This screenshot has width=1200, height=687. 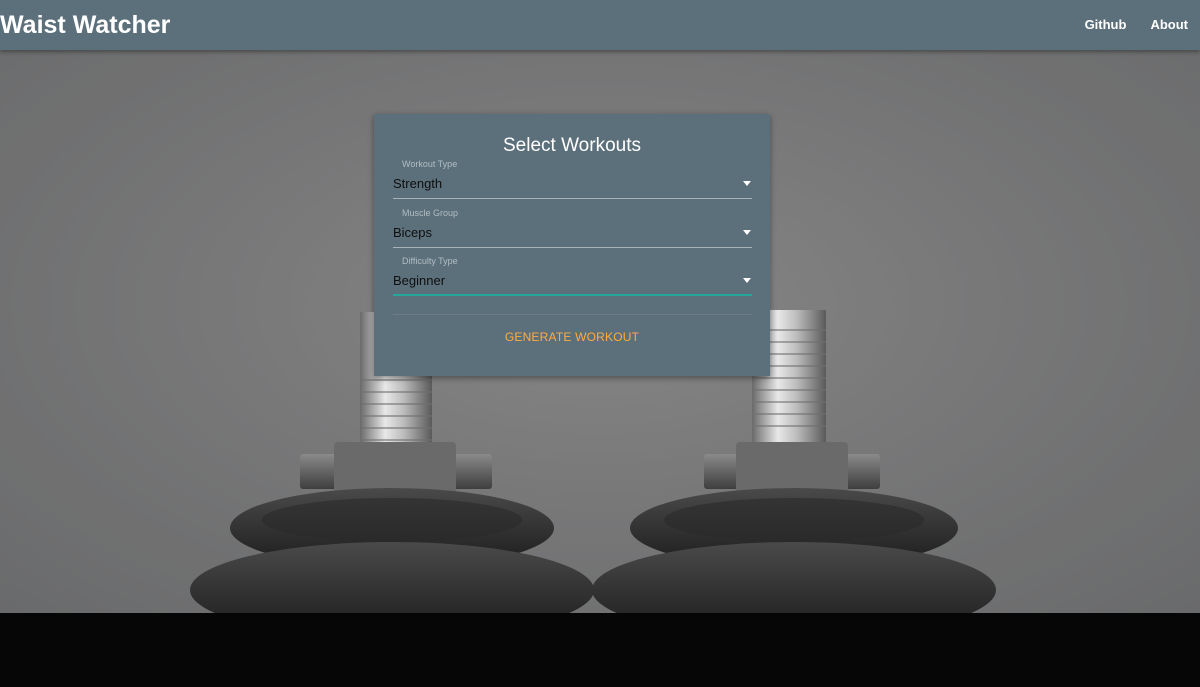 I want to click on card-title: Select Workouts, so click(x=572, y=145).